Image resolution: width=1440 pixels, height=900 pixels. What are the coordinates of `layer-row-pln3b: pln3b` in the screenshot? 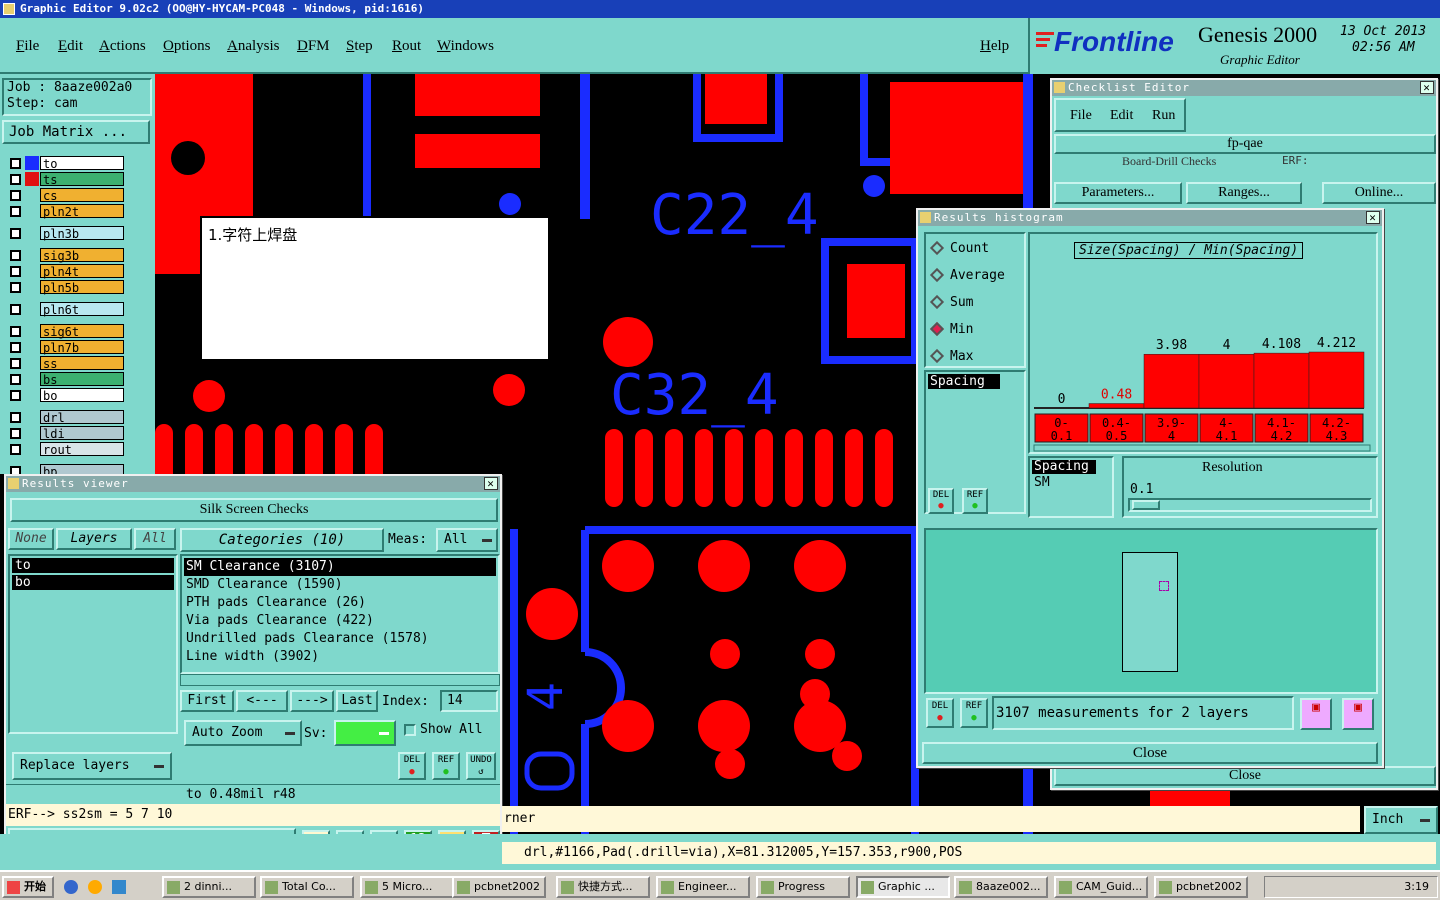 It's located at (65, 233).